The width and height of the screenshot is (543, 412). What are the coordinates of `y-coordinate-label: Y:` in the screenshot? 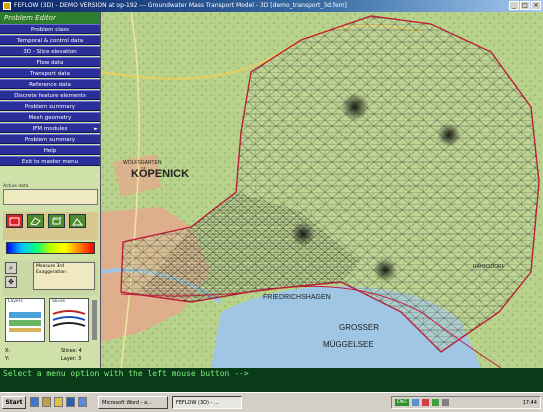 It's located at (7, 359).